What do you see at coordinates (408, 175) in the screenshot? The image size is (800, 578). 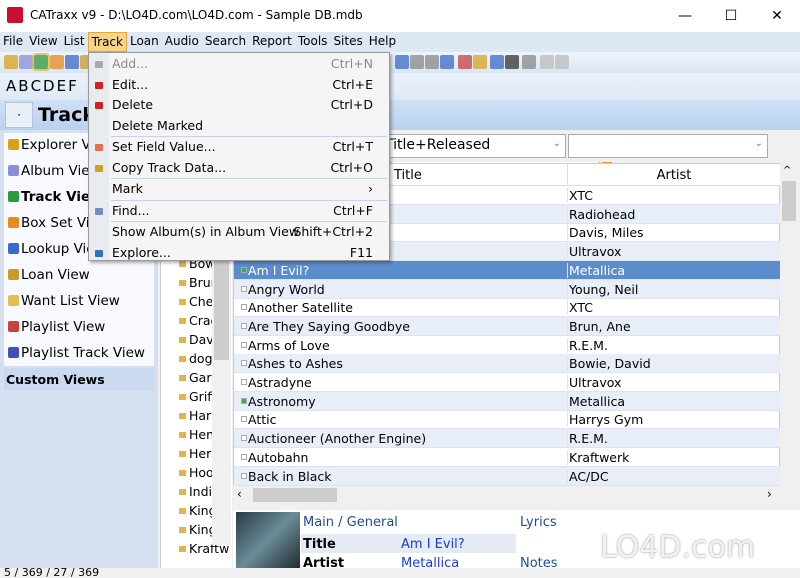 I see `column-title: Title` at bounding box center [408, 175].